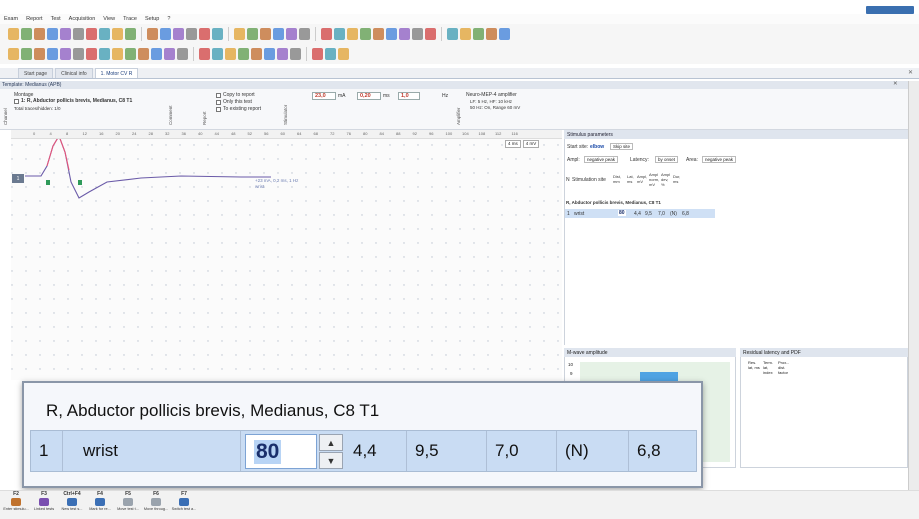  What do you see at coordinates (36, 73) in the screenshot?
I see `tab-start-page: Start page` at bounding box center [36, 73].